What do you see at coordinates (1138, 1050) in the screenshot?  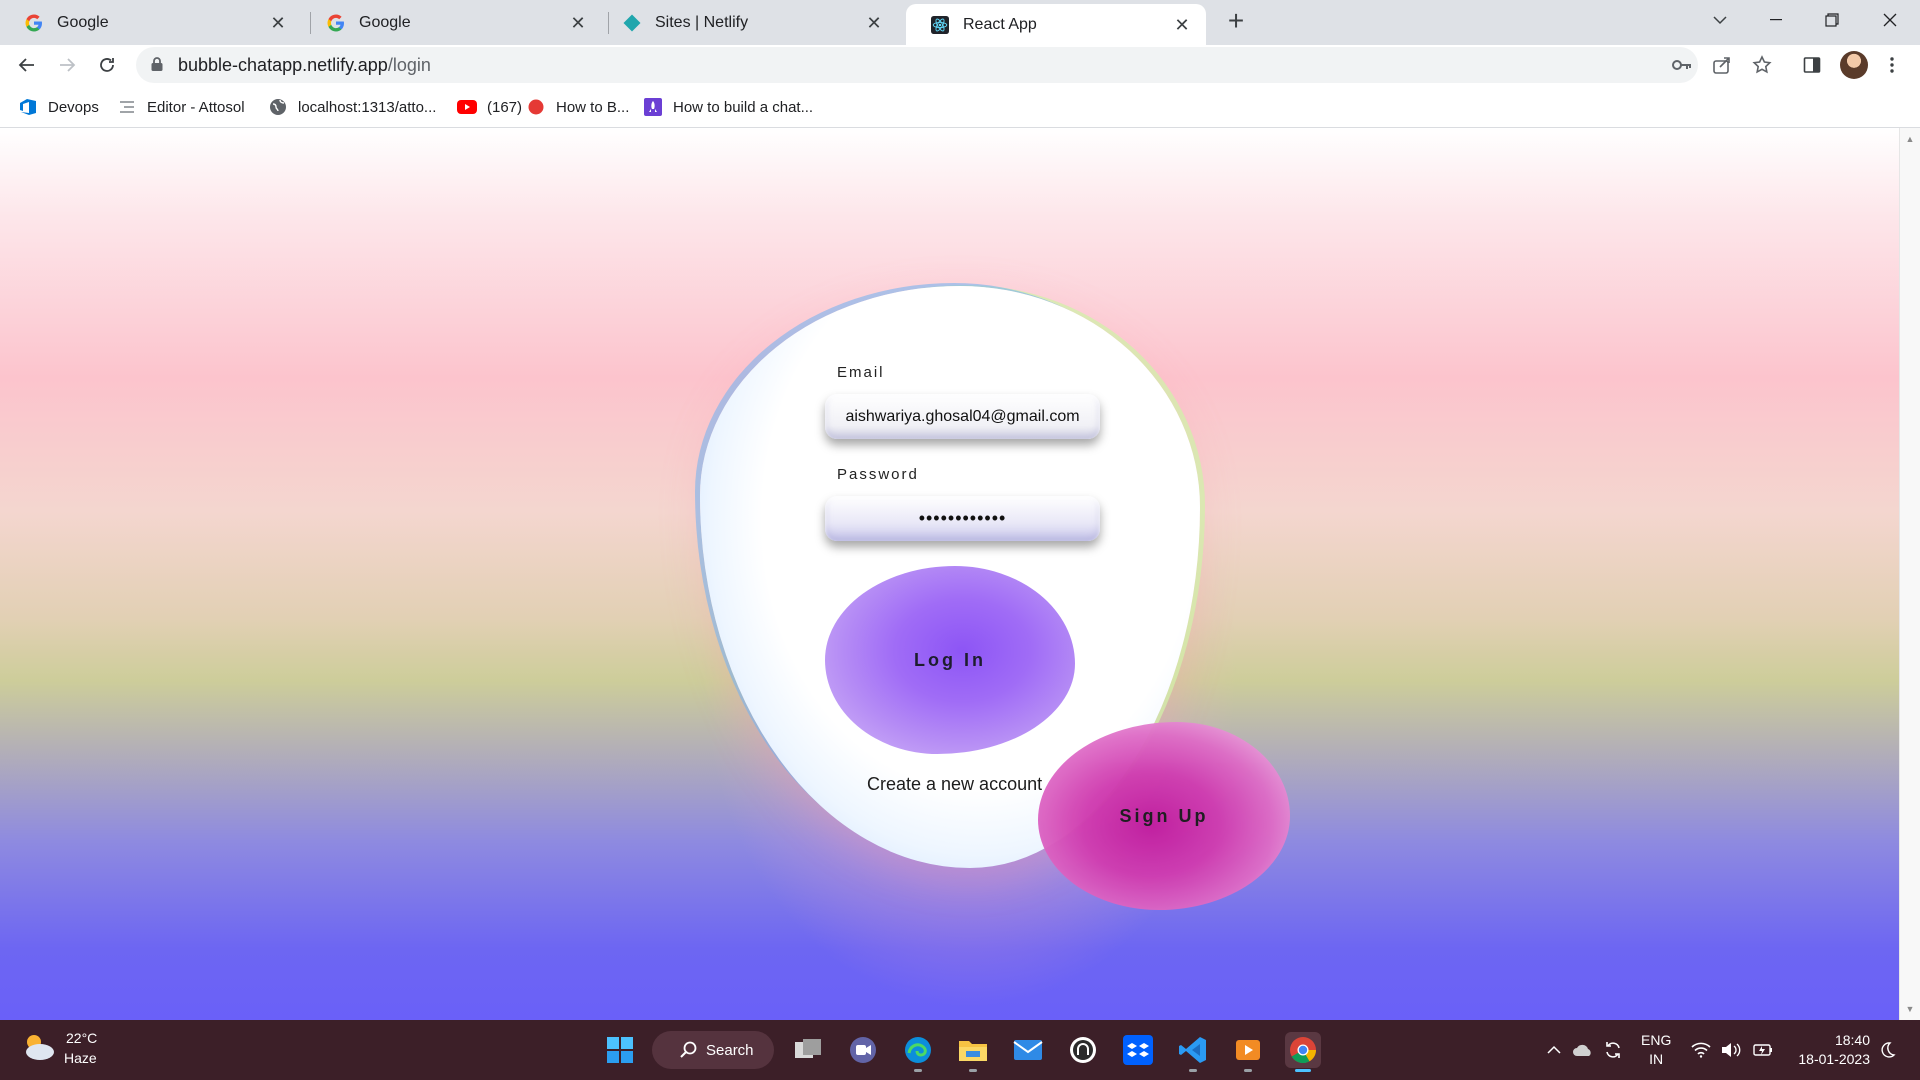 I see `dropbox-icon` at bounding box center [1138, 1050].